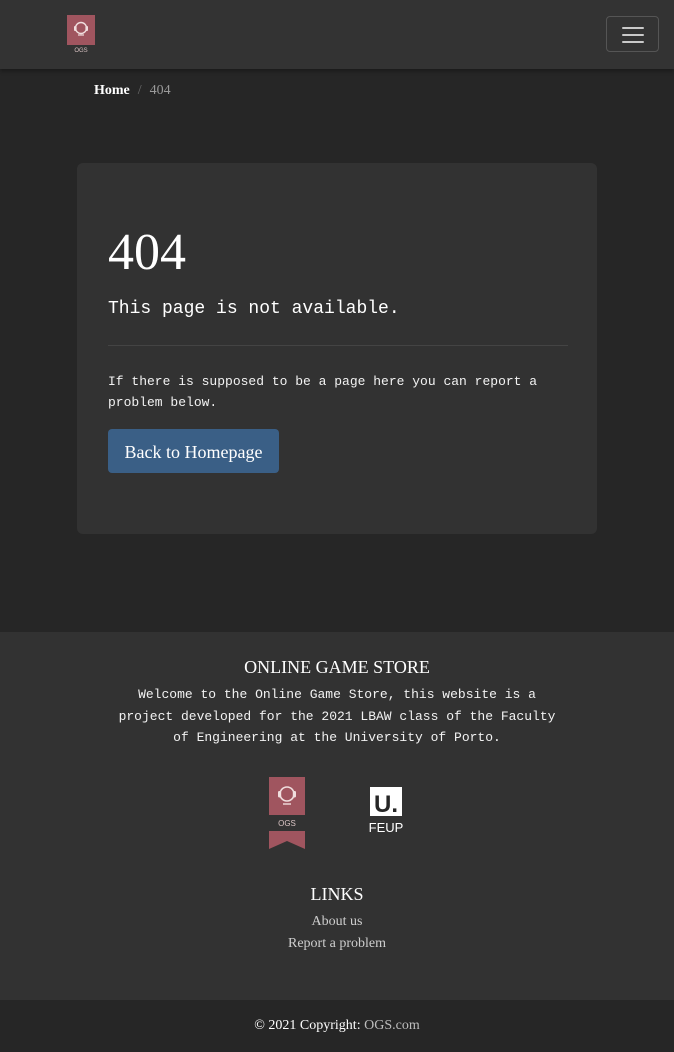 The image size is (674, 1052). I want to click on menu-toggle-button, so click(632, 34).